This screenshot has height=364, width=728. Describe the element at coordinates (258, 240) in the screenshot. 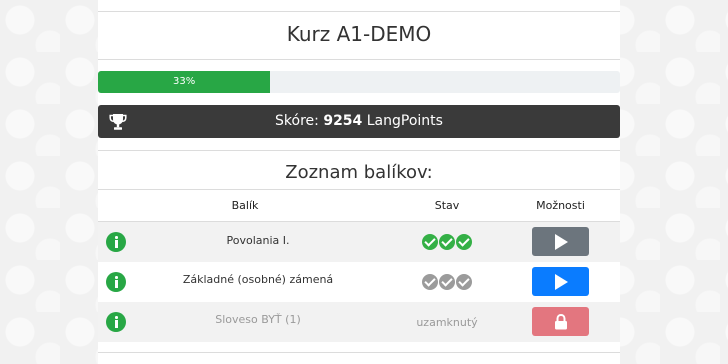

I see `package-name: Povolania I.` at that location.